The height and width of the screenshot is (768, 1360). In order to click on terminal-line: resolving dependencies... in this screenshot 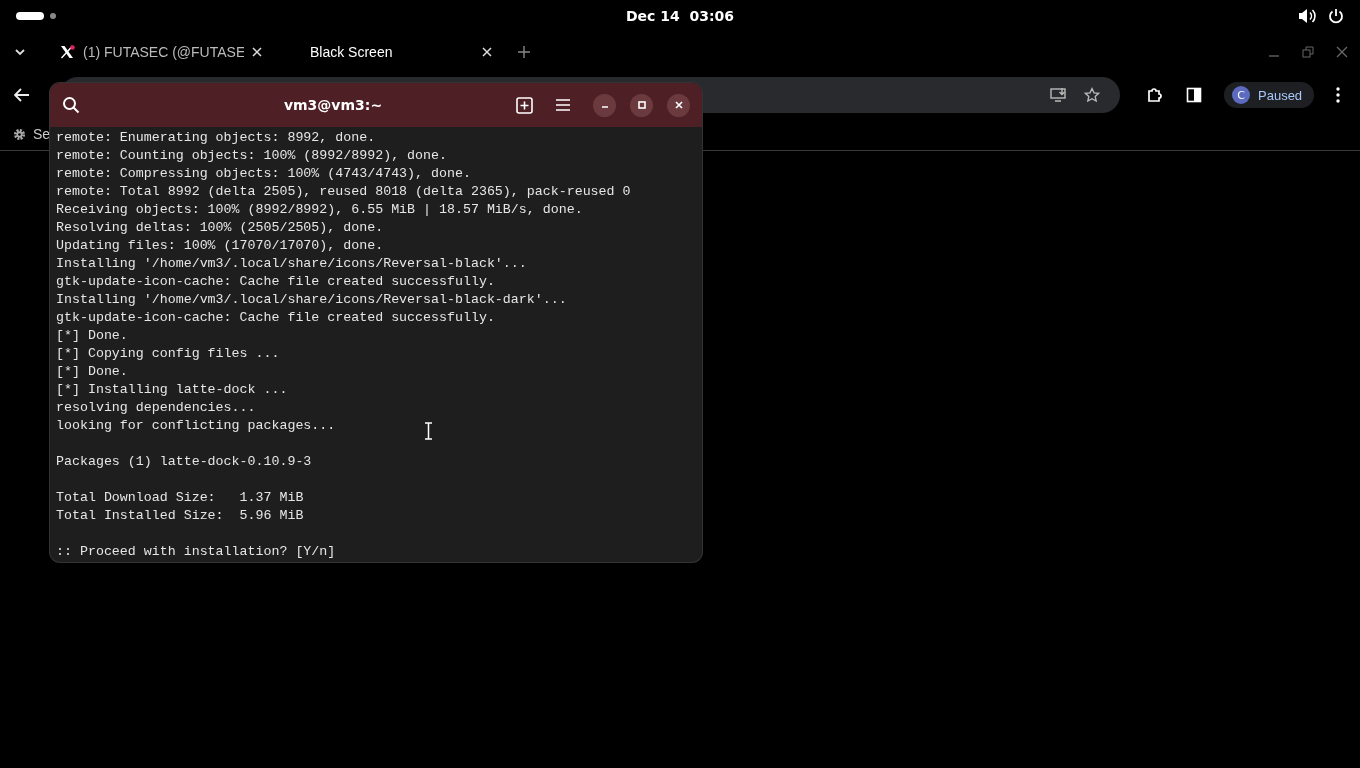, I will do `click(156, 408)`.